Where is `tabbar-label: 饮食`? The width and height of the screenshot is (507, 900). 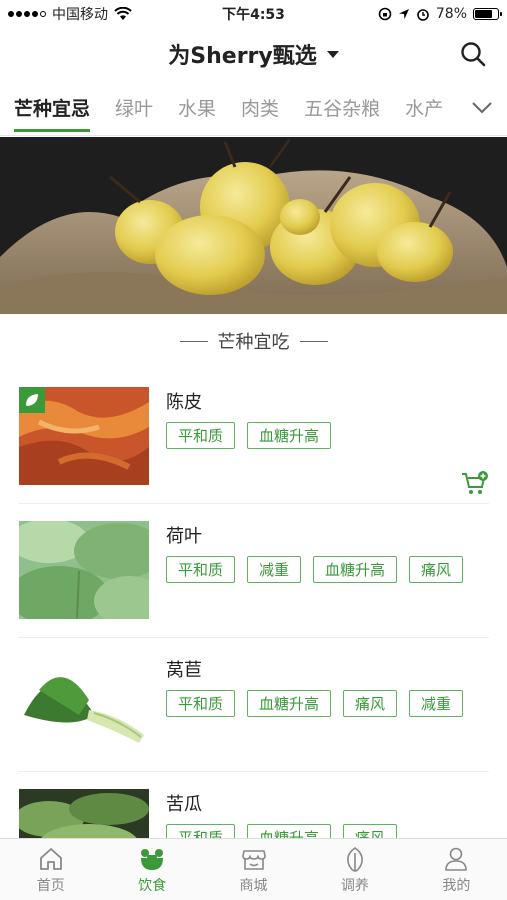
tabbar-label: 饮食 is located at coordinates (152, 885).